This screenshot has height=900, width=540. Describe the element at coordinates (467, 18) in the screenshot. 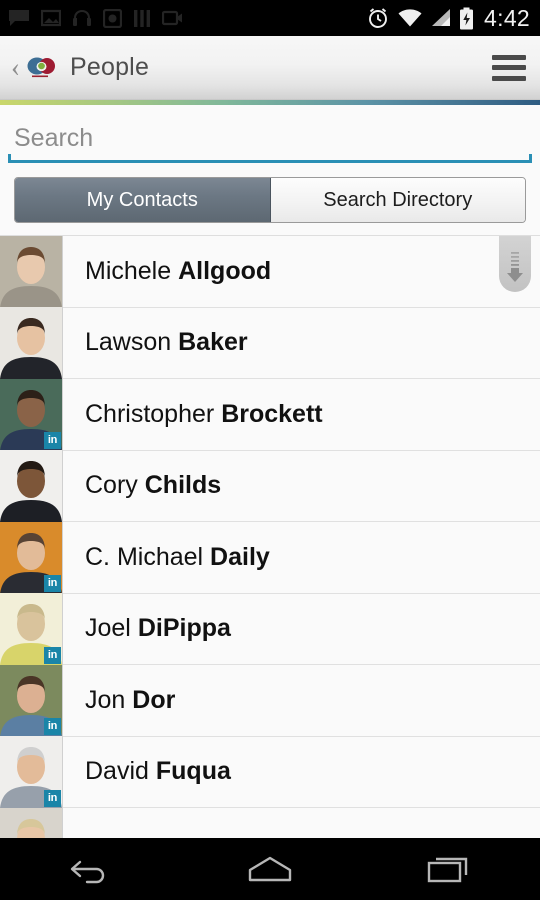

I see `battery-charging-icon` at that location.